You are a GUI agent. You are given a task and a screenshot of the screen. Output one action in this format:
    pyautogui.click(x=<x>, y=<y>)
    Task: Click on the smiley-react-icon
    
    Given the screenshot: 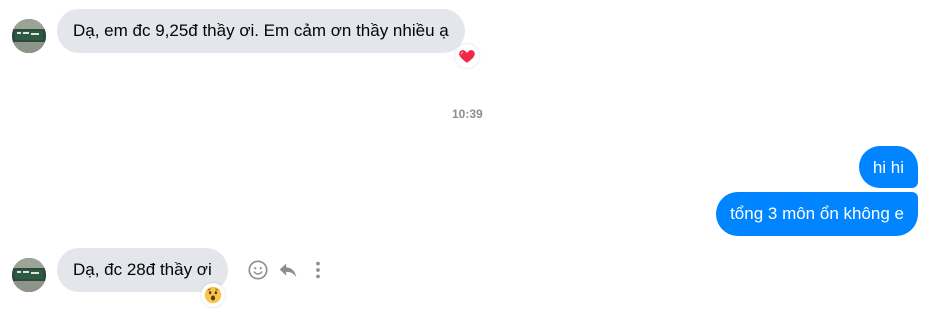 What is the action you would take?
    pyautogui.click(x=258, y=270)
    